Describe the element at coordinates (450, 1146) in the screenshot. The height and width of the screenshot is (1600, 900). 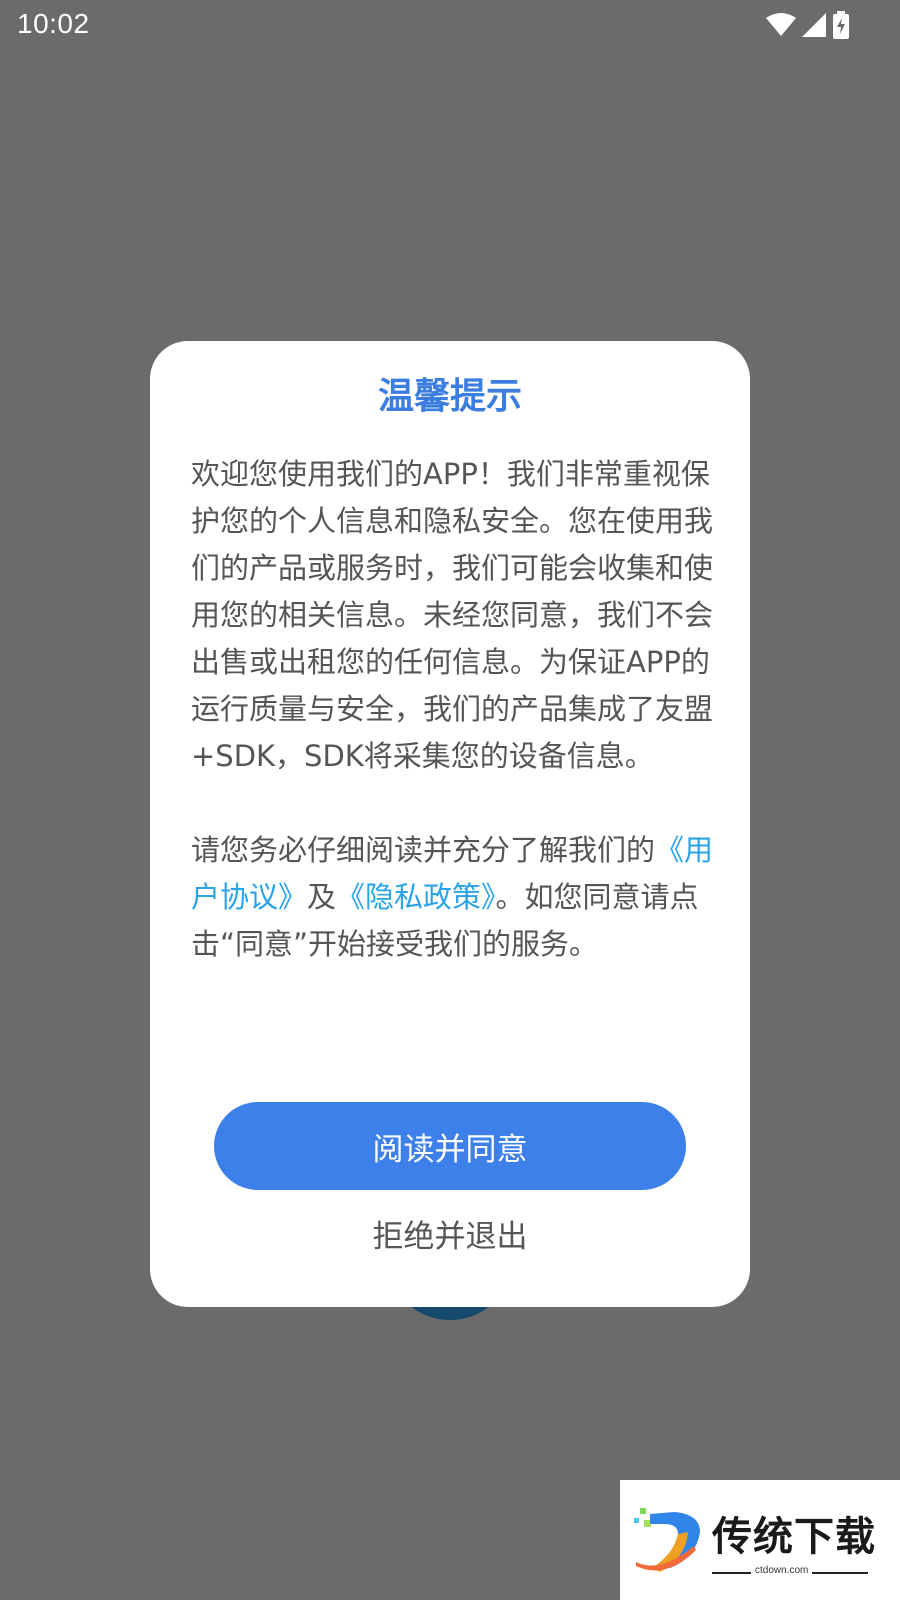
I see `agree-button: 阅读并同意` at that location.